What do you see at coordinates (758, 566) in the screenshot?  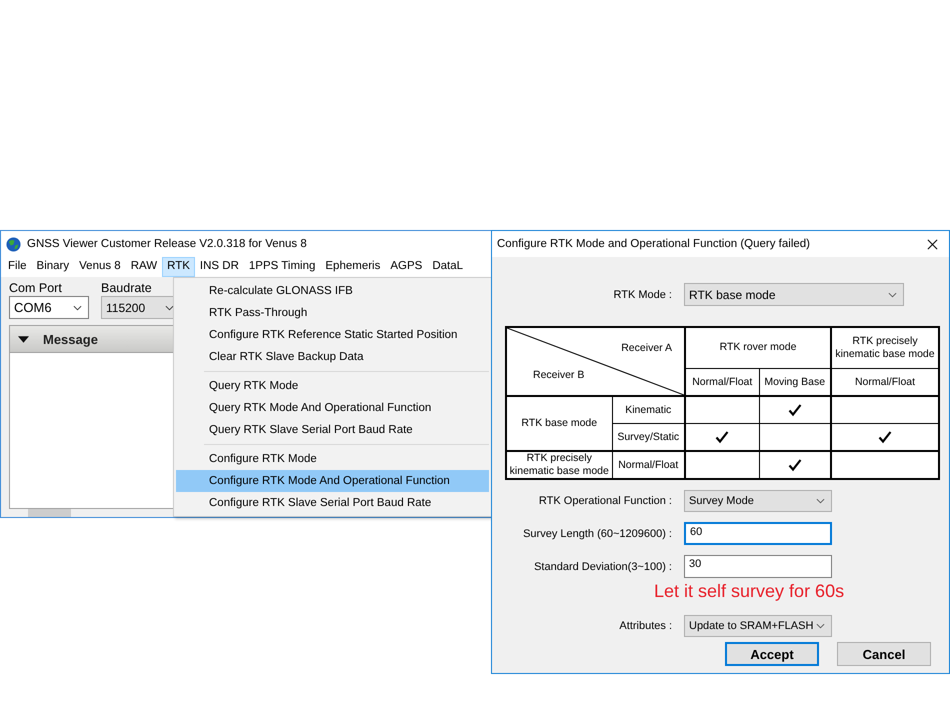 I see `input-field: 30` at bounding box center [758, 566].